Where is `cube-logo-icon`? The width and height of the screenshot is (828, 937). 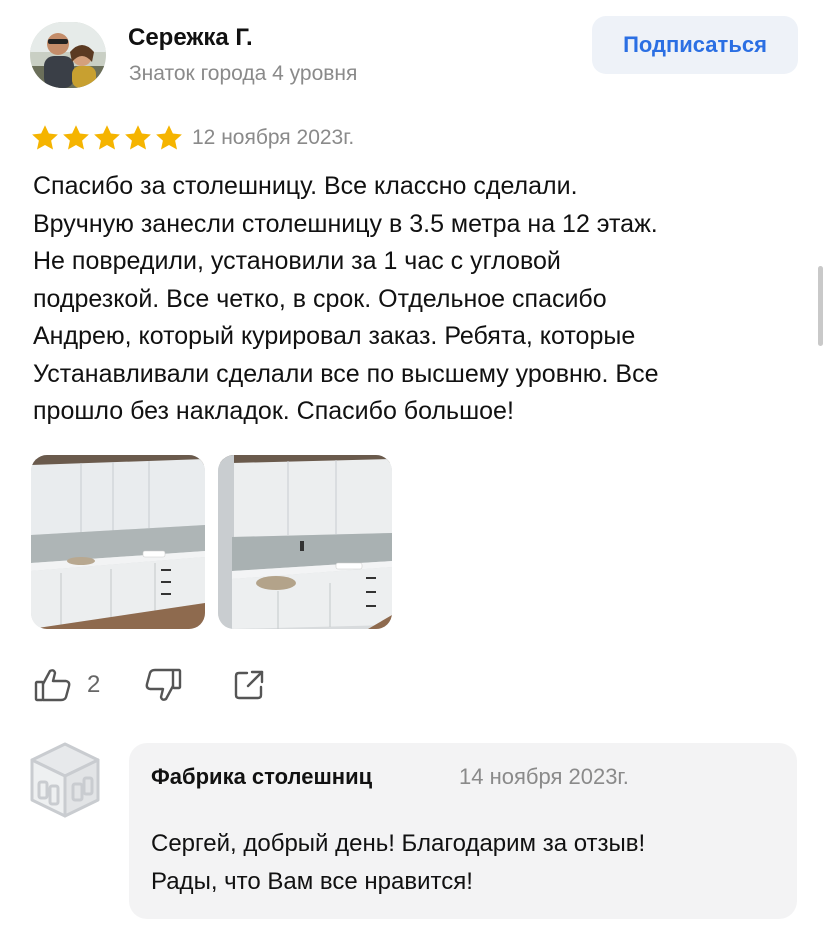 cube-logo-icon is located at coordinates (65, 780).